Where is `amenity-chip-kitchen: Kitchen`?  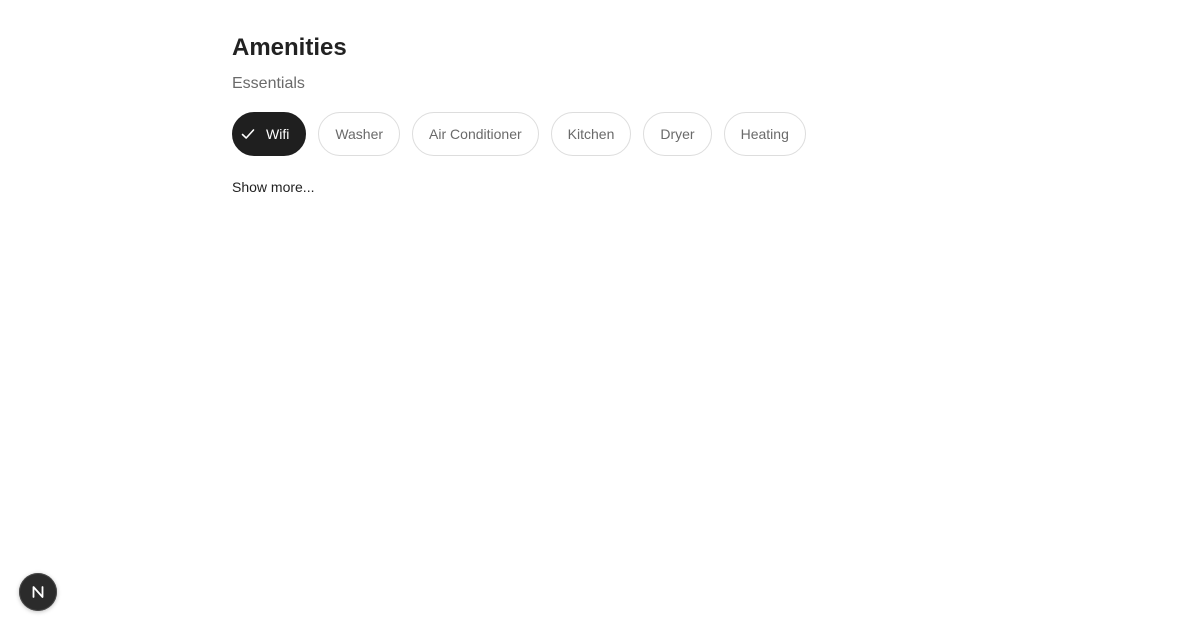 amenity-chip-kitchen: Kitchen is located at coordinates (591, 134).